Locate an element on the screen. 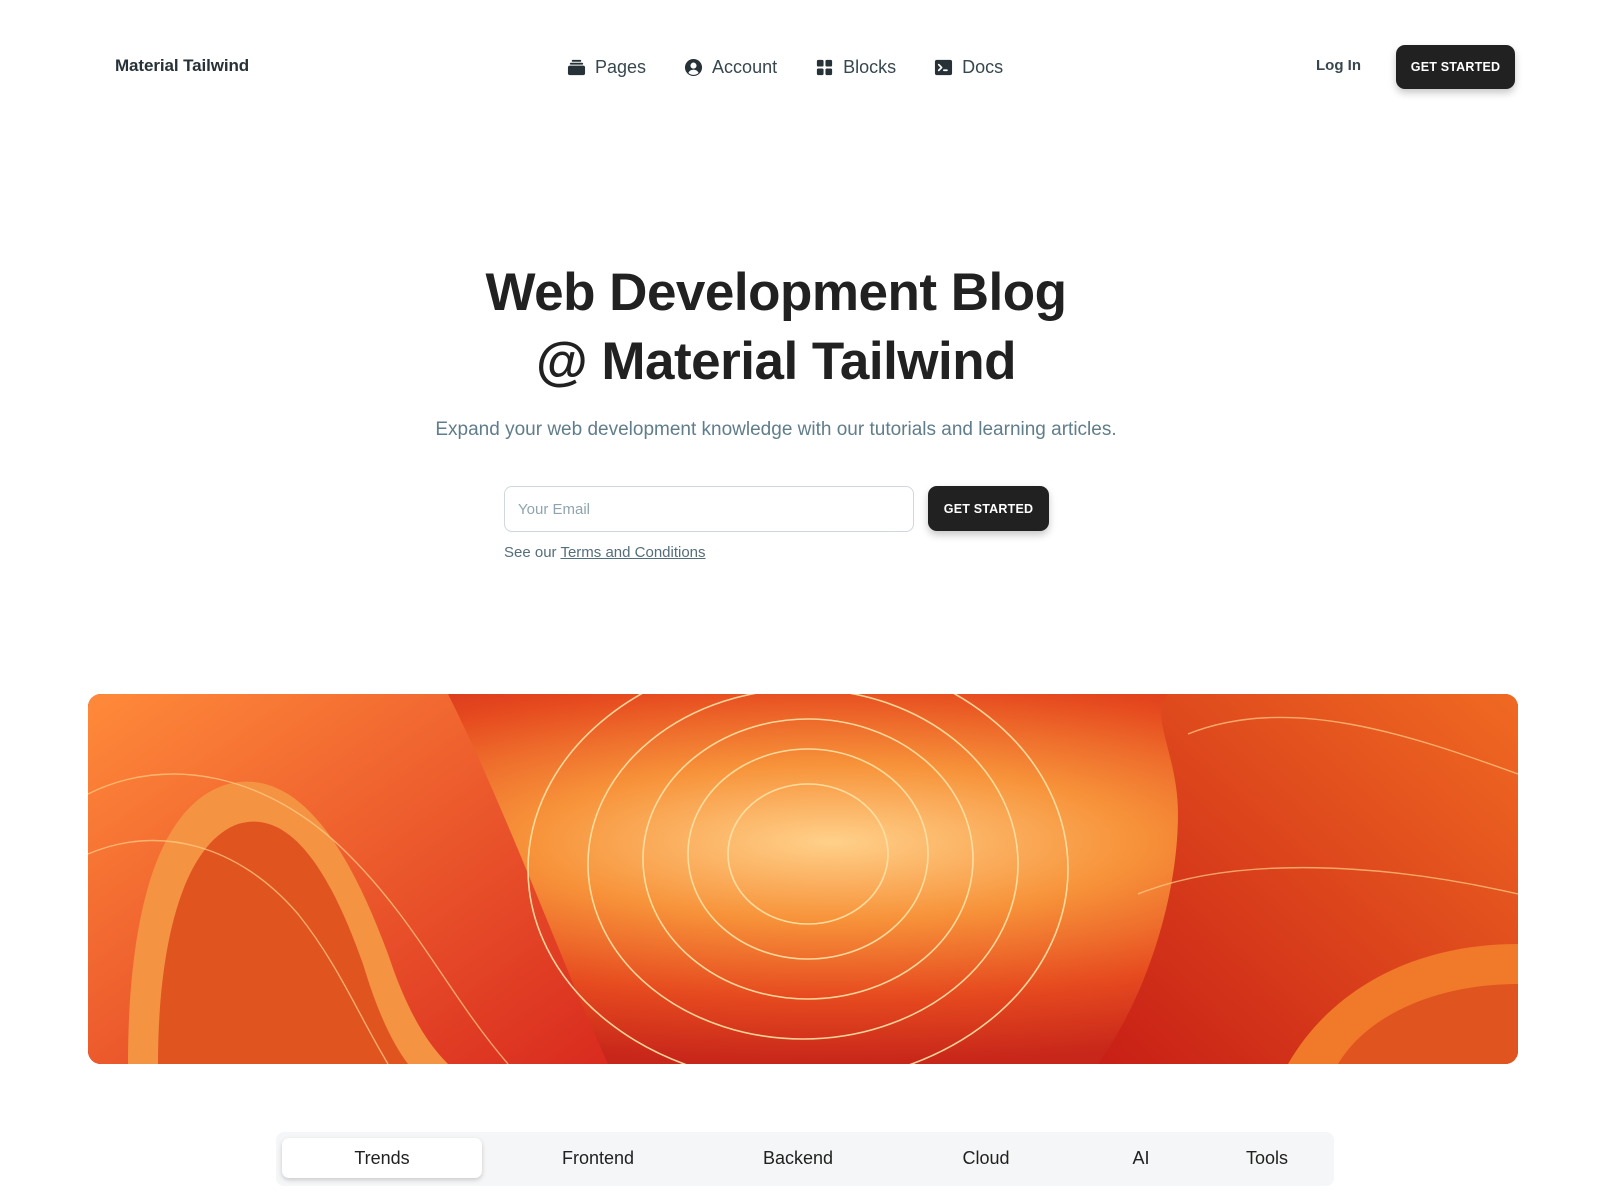  nav-item-docs: Docs is located at coordinates (968, 67).